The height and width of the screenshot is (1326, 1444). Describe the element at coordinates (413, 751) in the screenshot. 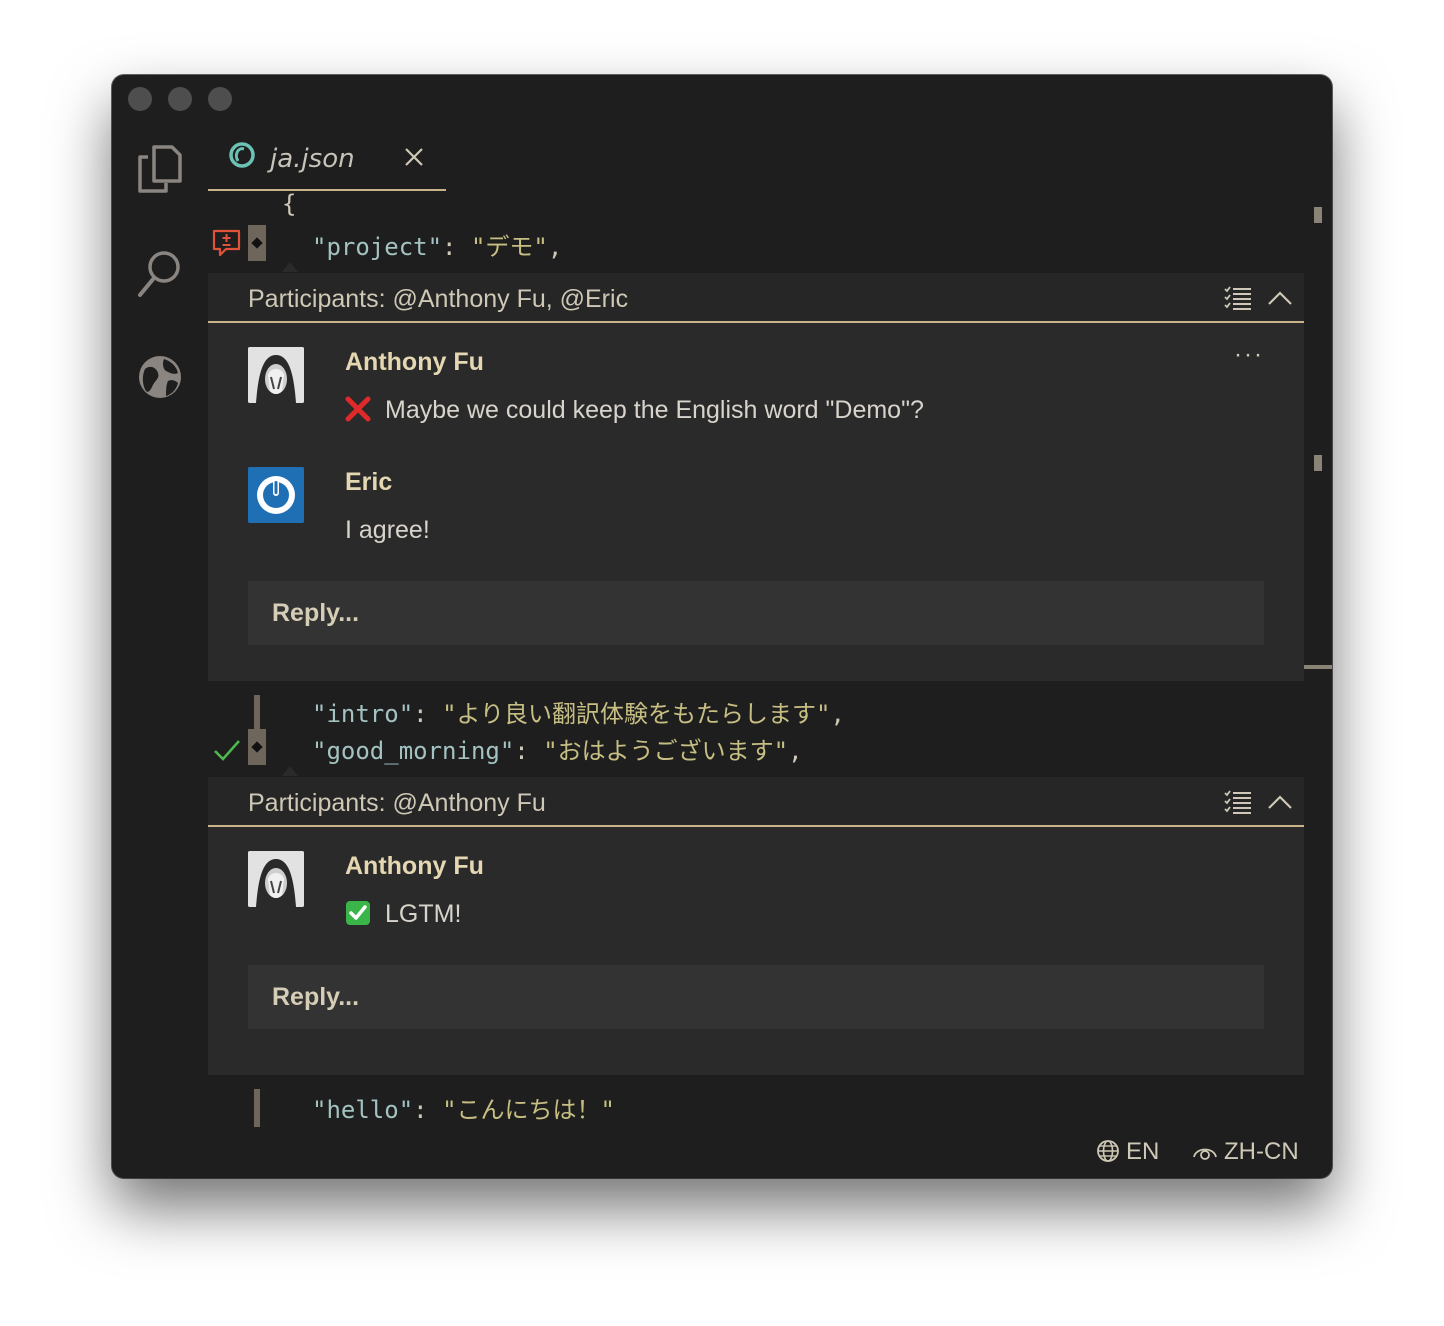

I see `json-key: "good_morning"` at that location.